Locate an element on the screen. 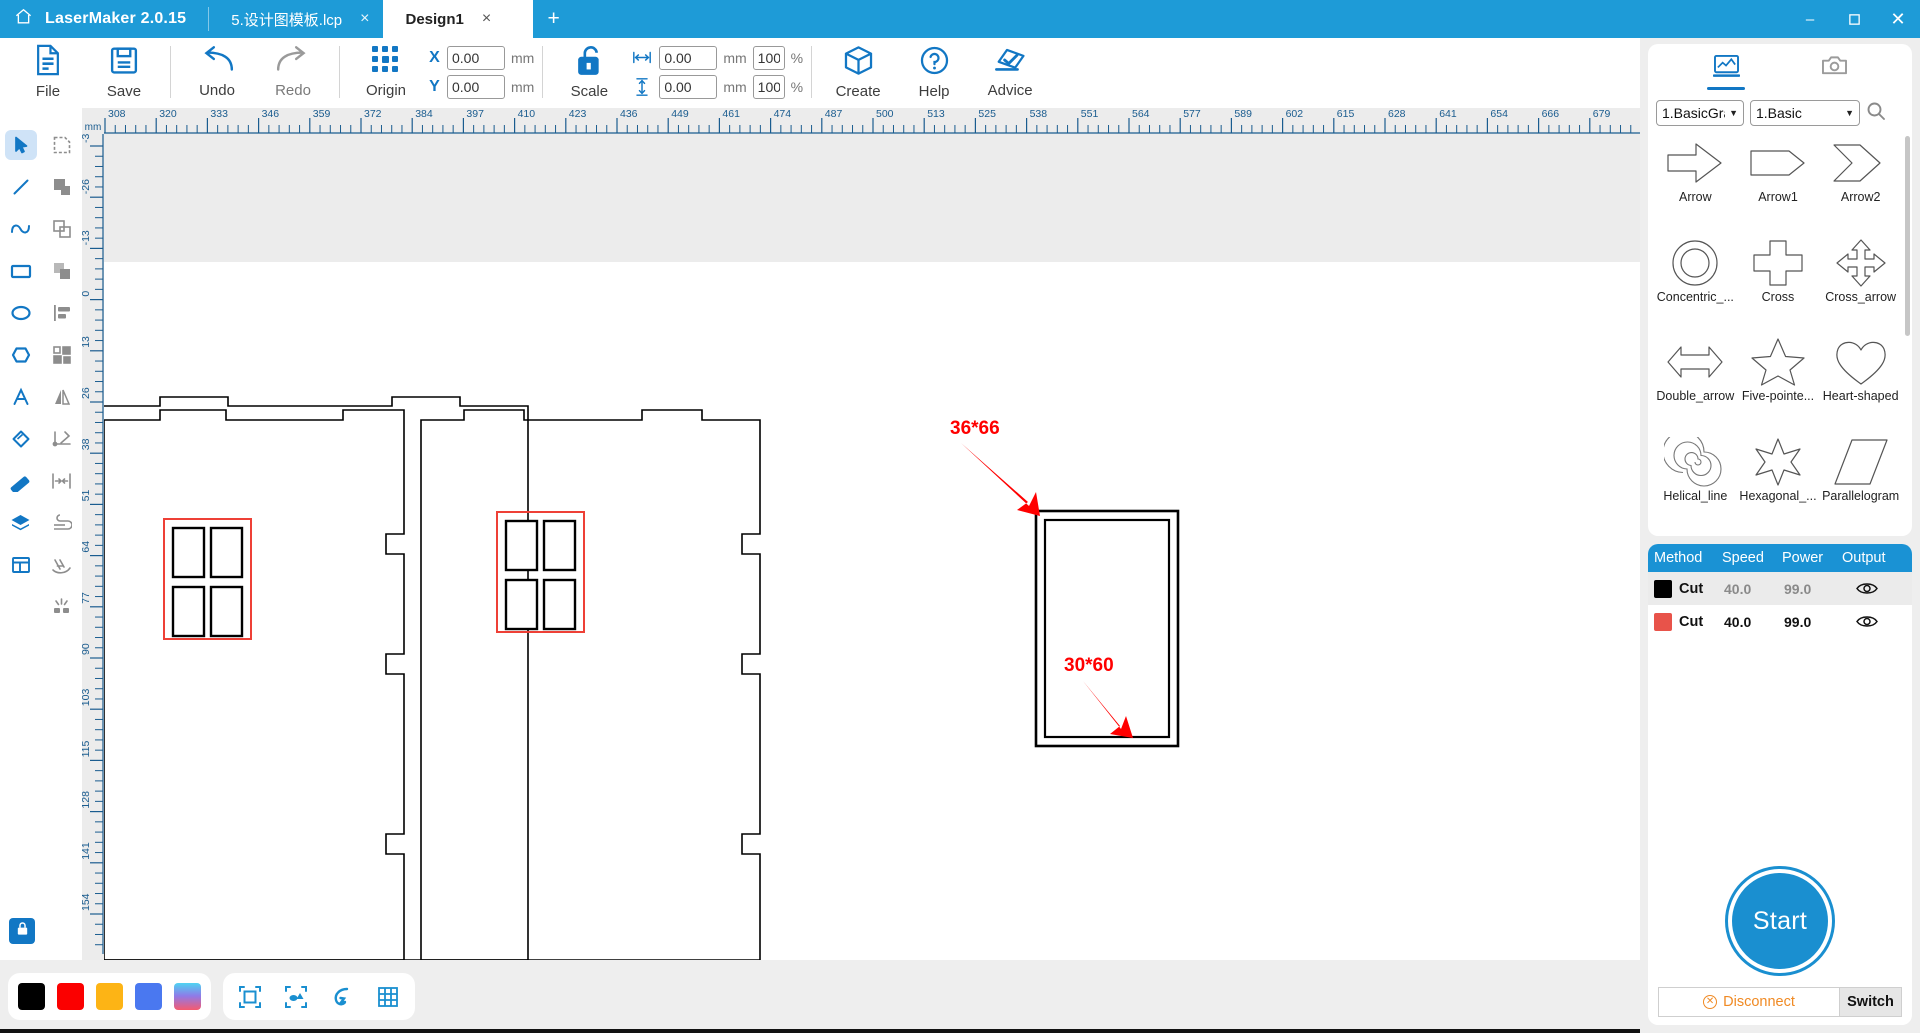  shape-double-arrow: Double_arrow is located at coordinates (1695, 375).